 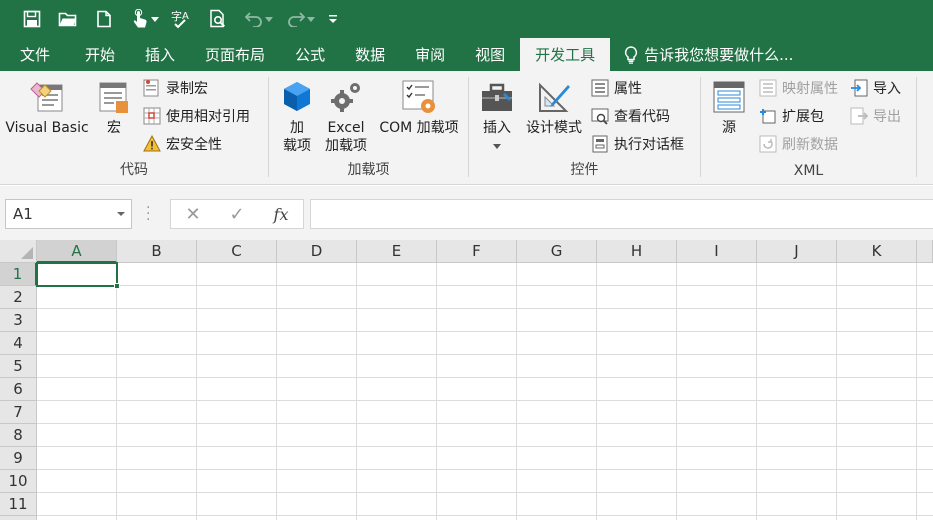 What do you see at coordinates (237, 251) in the screenshot?
I see `column-header: C` at bounding box center [237, 251].